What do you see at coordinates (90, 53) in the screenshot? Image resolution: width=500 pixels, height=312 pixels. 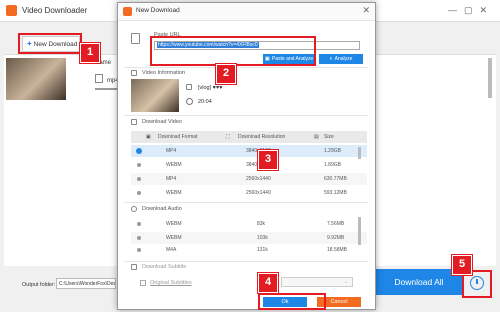 I see `step-badge-1: 1` at bounding box center [90, 53].